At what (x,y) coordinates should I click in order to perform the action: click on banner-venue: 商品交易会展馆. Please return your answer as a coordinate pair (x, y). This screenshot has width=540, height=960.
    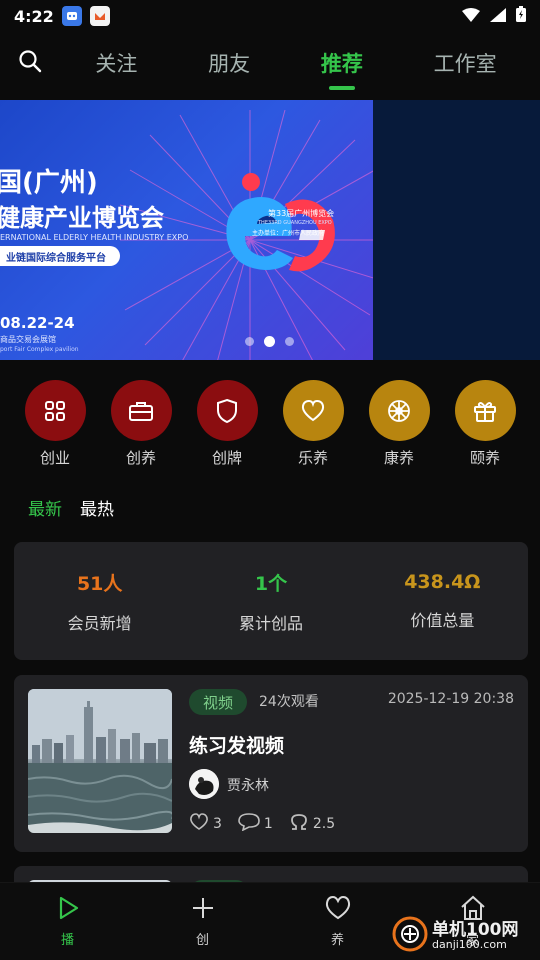
    Looking at the image, I should click on (28, 339).